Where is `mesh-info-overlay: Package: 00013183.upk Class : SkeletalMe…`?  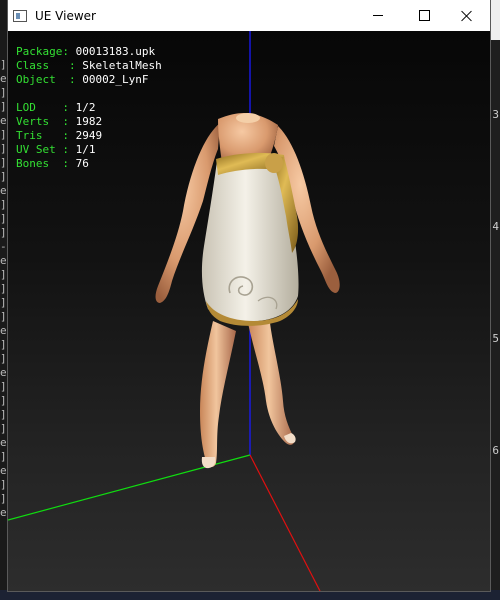
mesh-info-overlay: Package: 00013183.upk Class : SkeletalMe… is located at coordinates (89, 108).